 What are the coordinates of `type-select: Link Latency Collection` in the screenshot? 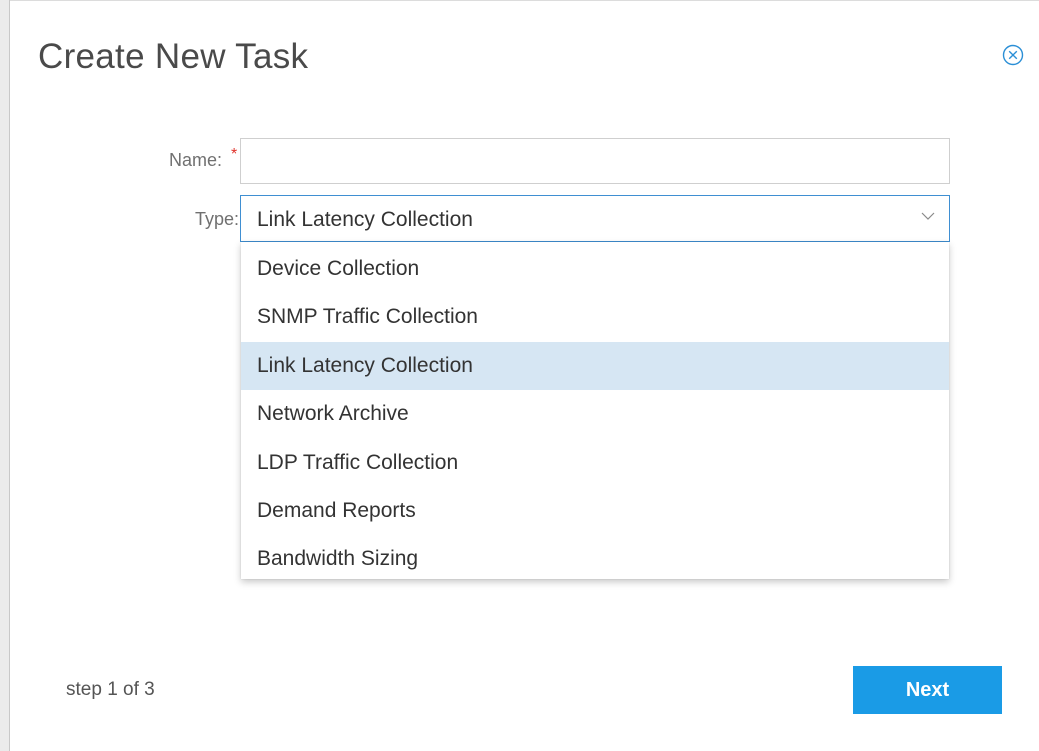 It's located at (595, 218).